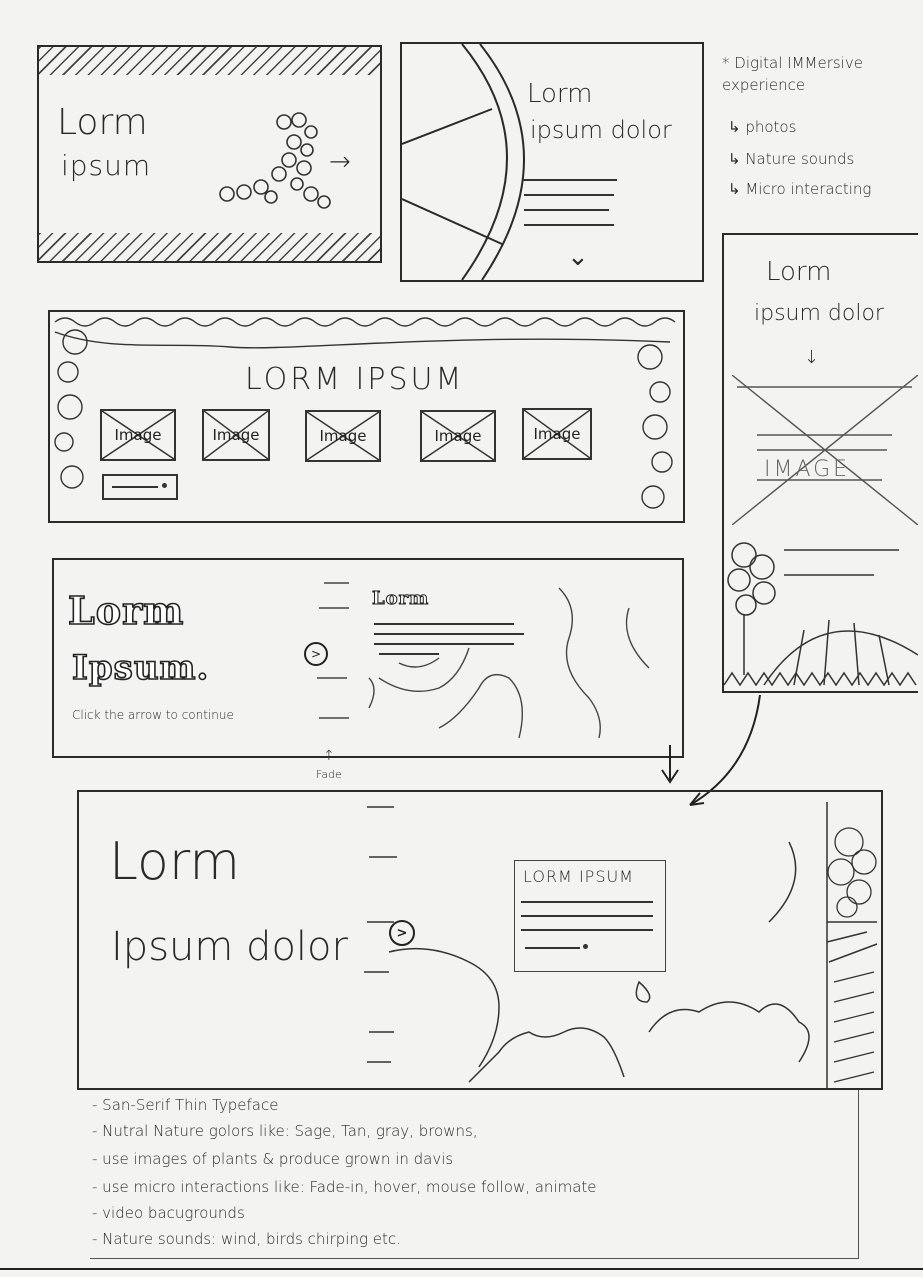  Describe the element at coordinates (578, 257) in the screenshot. I see `chevron-down-icon: ⌄` at that location.